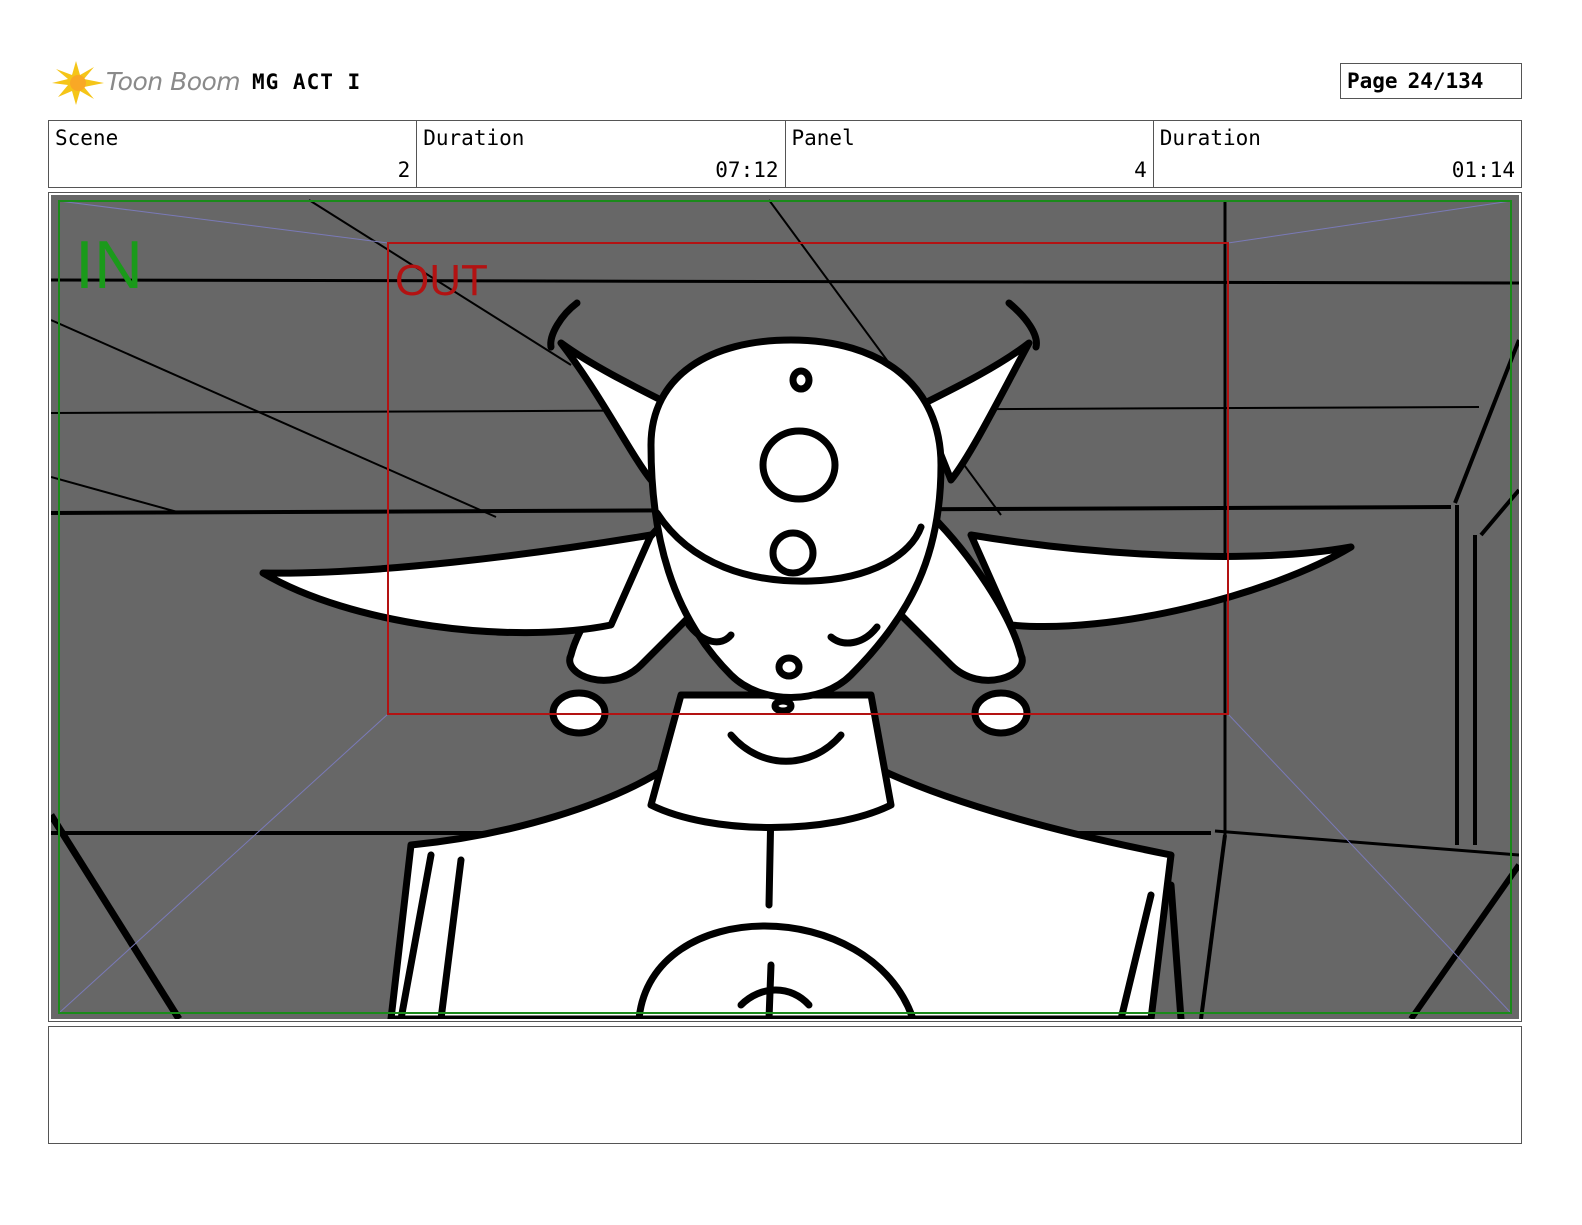 The width and height of the screenshot is (1582, 1225). I want to click on scene-cell: Scene 2, so click(233, 154).